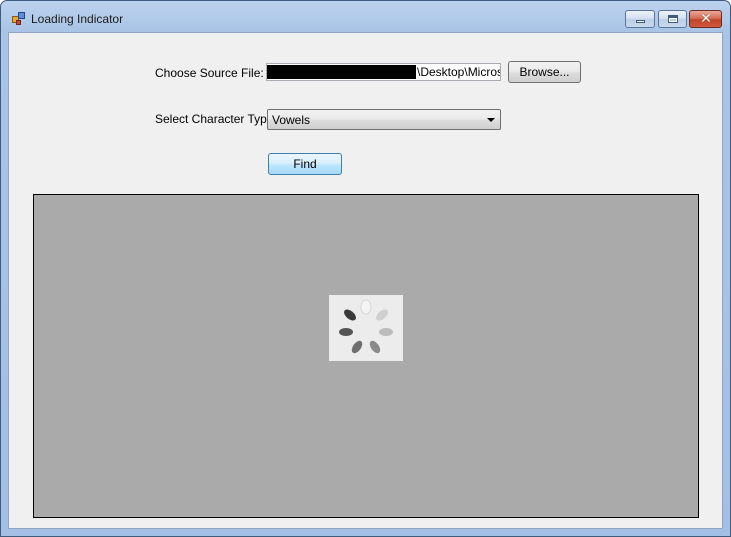 Image resolution: width=731 pixels, height=537 pixels. Describe the element at coordinates (77, 19) in the screenshot. I see `window-title: Loading Indicator` at that location.